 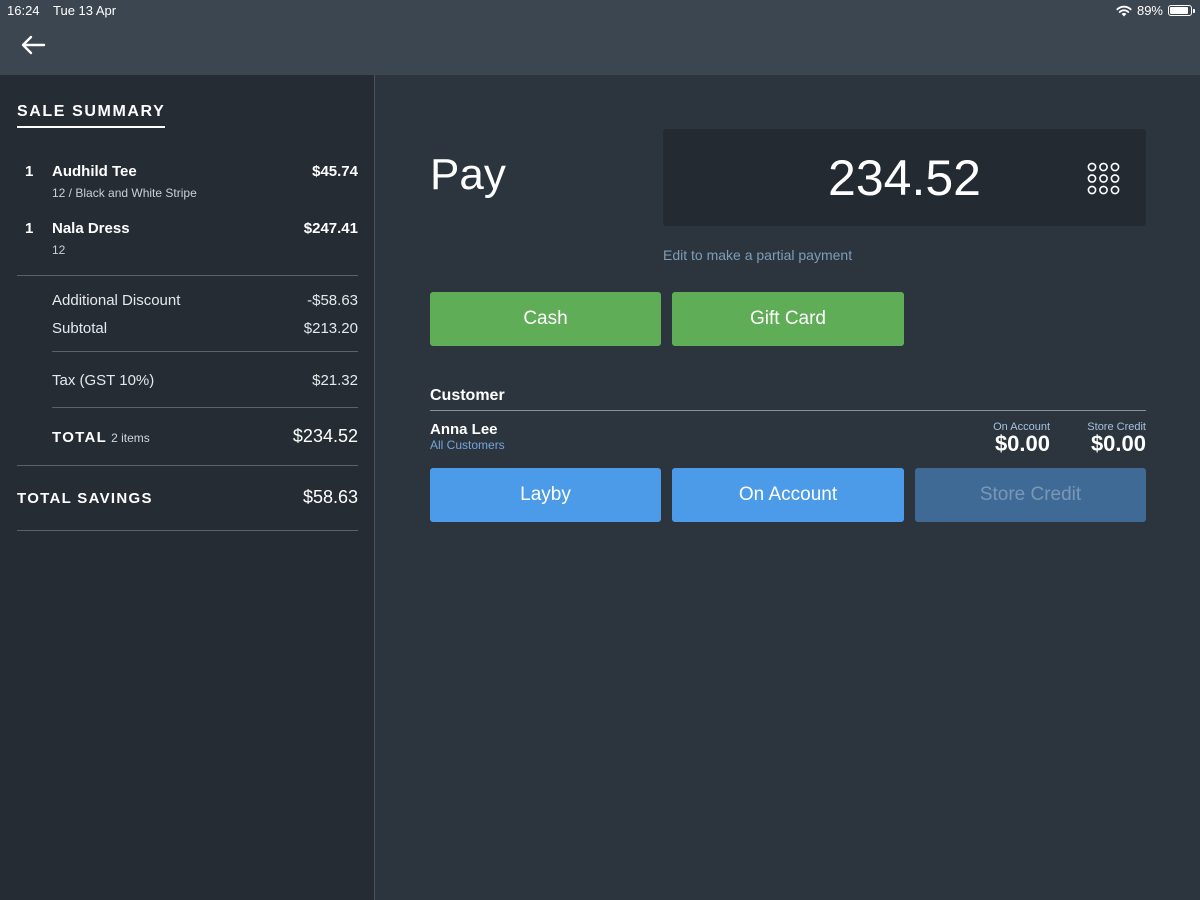 I want to click on customer-divider, so click(x=788, y=410).